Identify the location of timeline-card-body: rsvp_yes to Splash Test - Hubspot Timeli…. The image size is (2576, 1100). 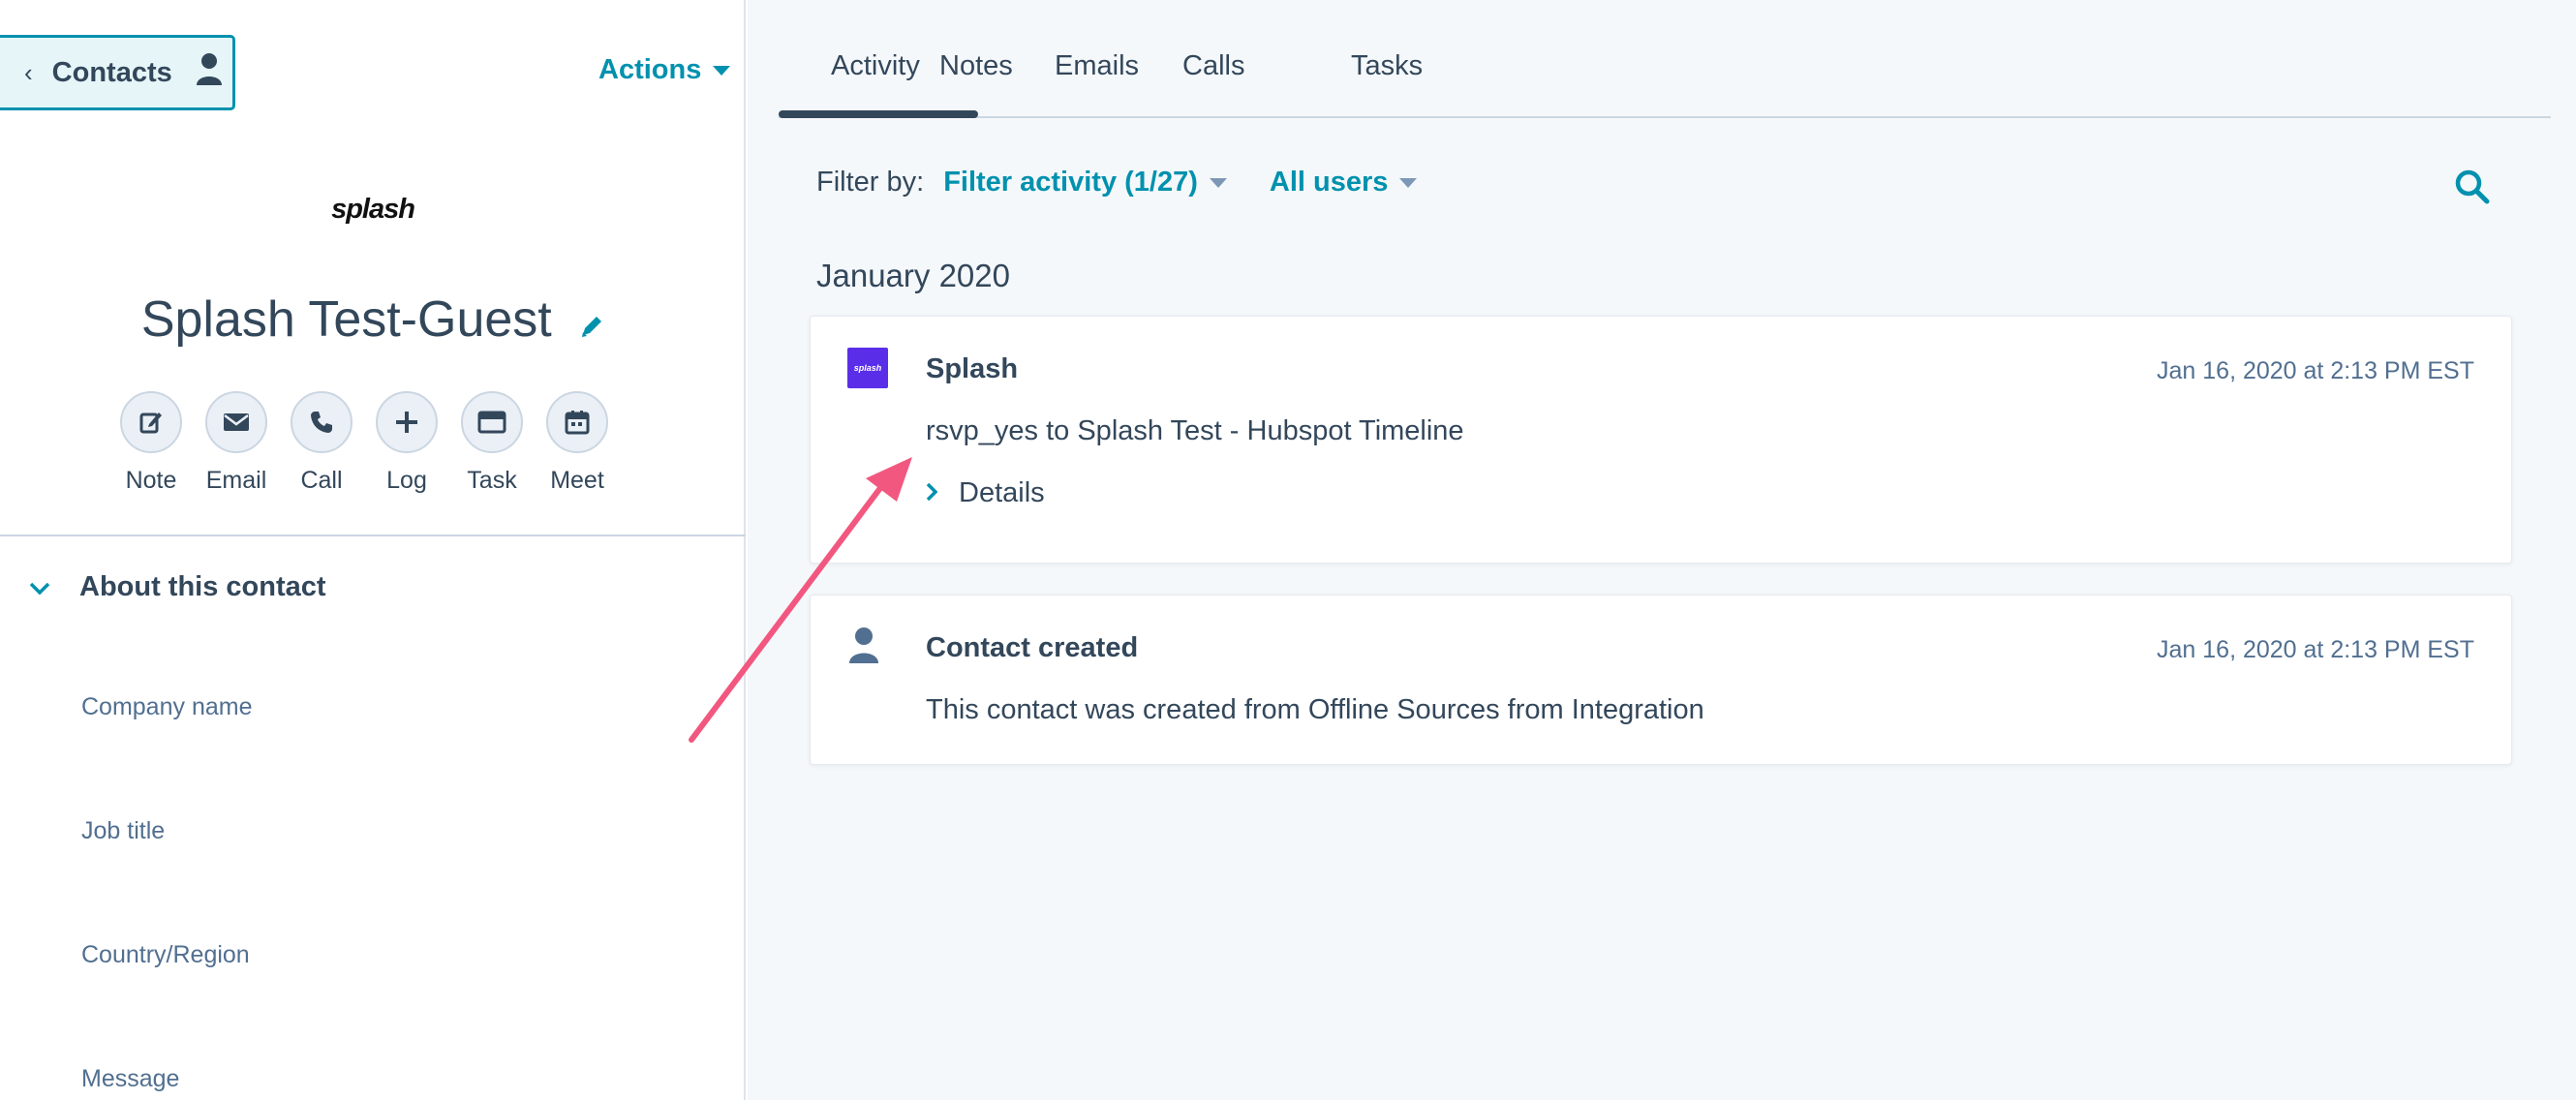
(1195, 430).